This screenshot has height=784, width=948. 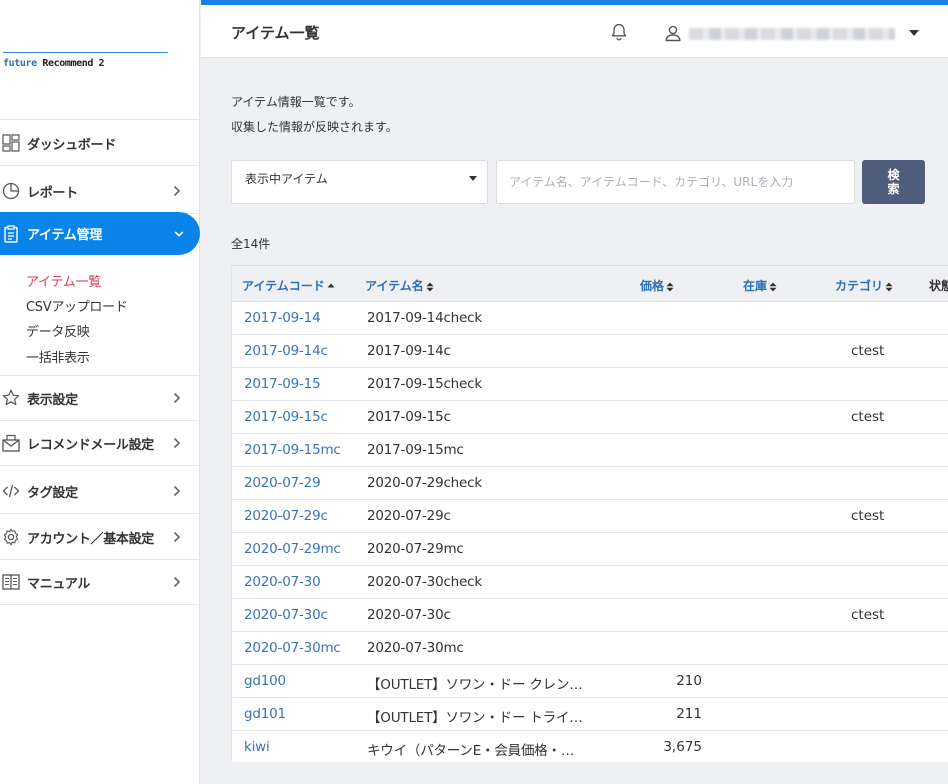 I want to click on logo-underline, so click(x=85, y=52).